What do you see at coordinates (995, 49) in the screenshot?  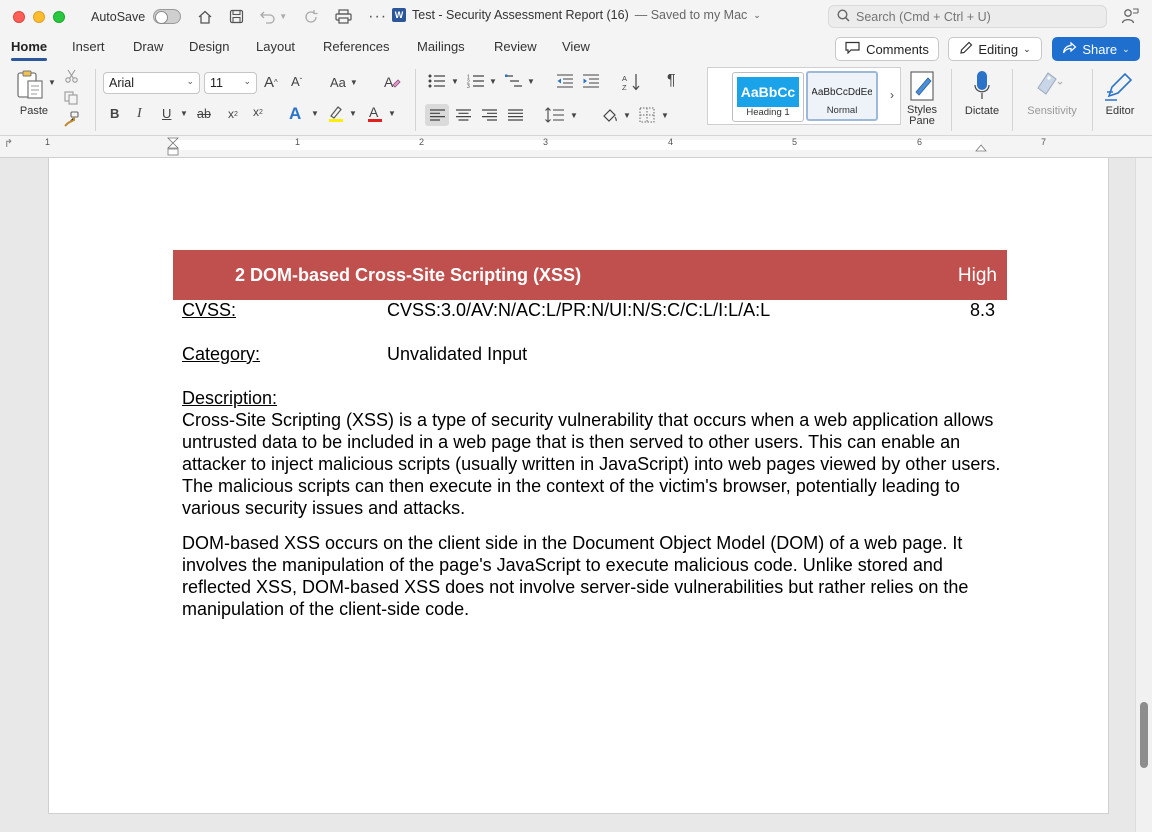 I see `editing-mode-button: Editing ⌄` at bounding box center [995, 49].